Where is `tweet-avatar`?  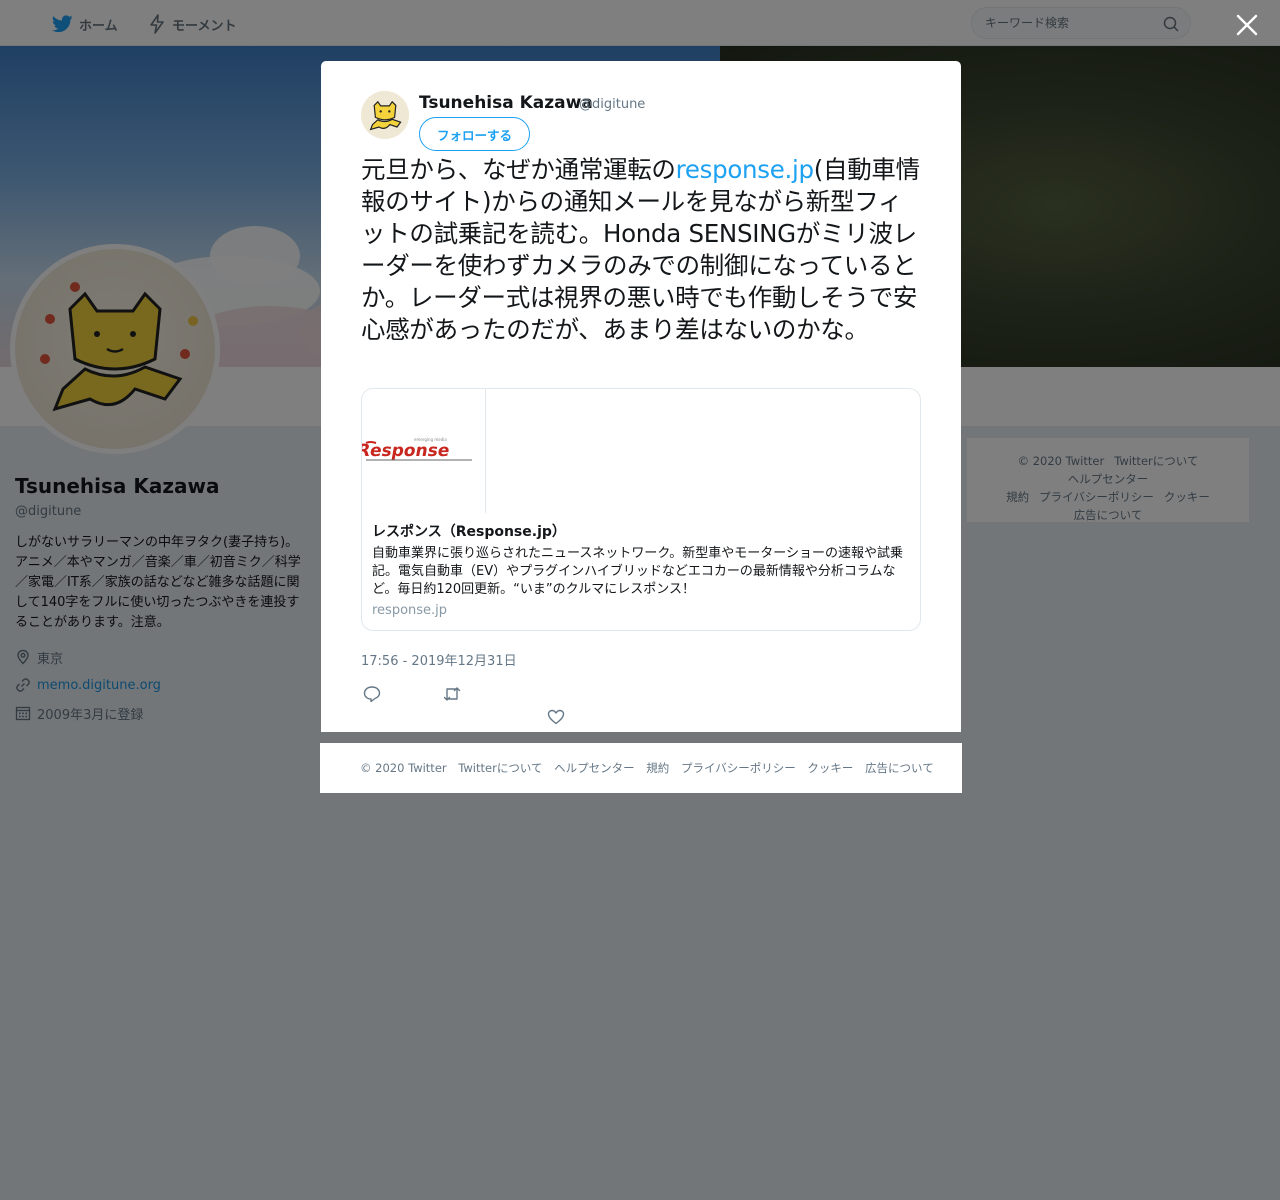 tweet-avatar is located at coordinates (385, 115).